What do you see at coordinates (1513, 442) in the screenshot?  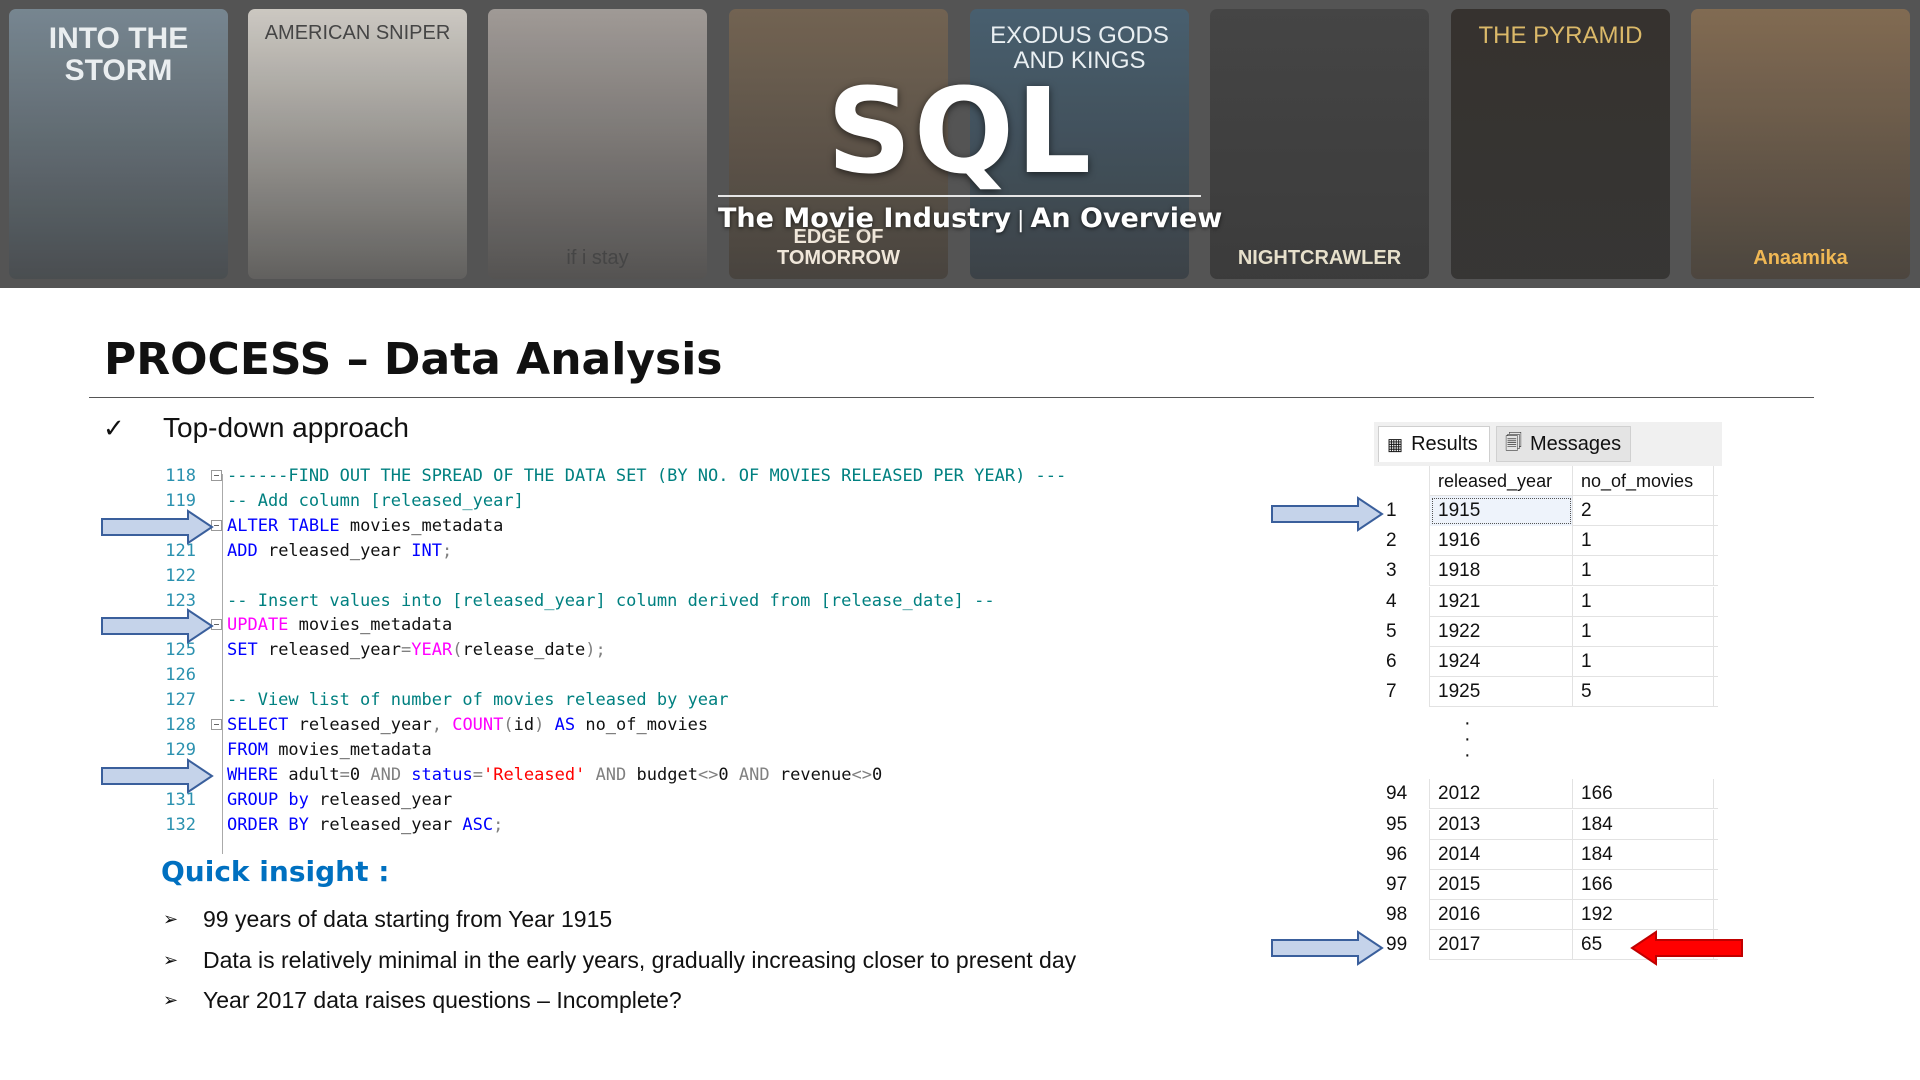 I see `messages-icon: 🗐` at bounding box center [1513, 442].